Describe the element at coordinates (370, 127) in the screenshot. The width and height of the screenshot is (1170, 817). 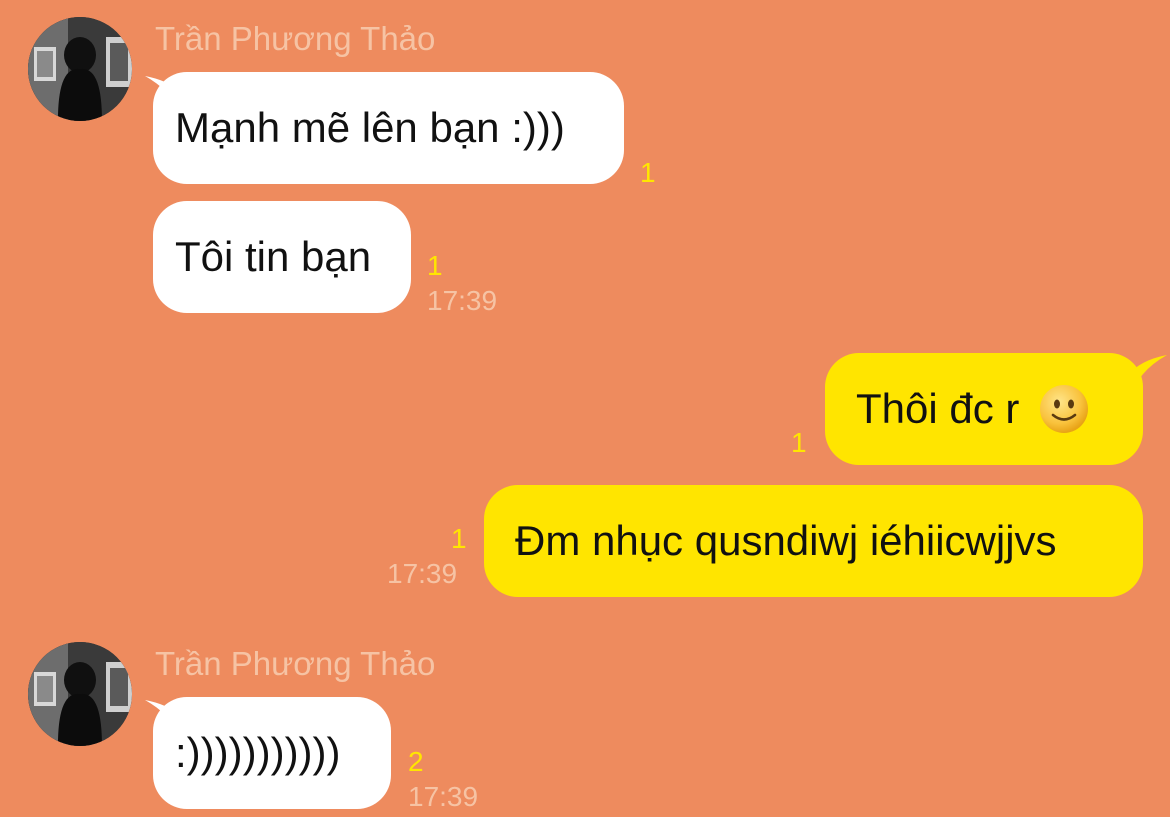
I see `message-text: Mạnh mẽ lên bạn :)))` at that location.